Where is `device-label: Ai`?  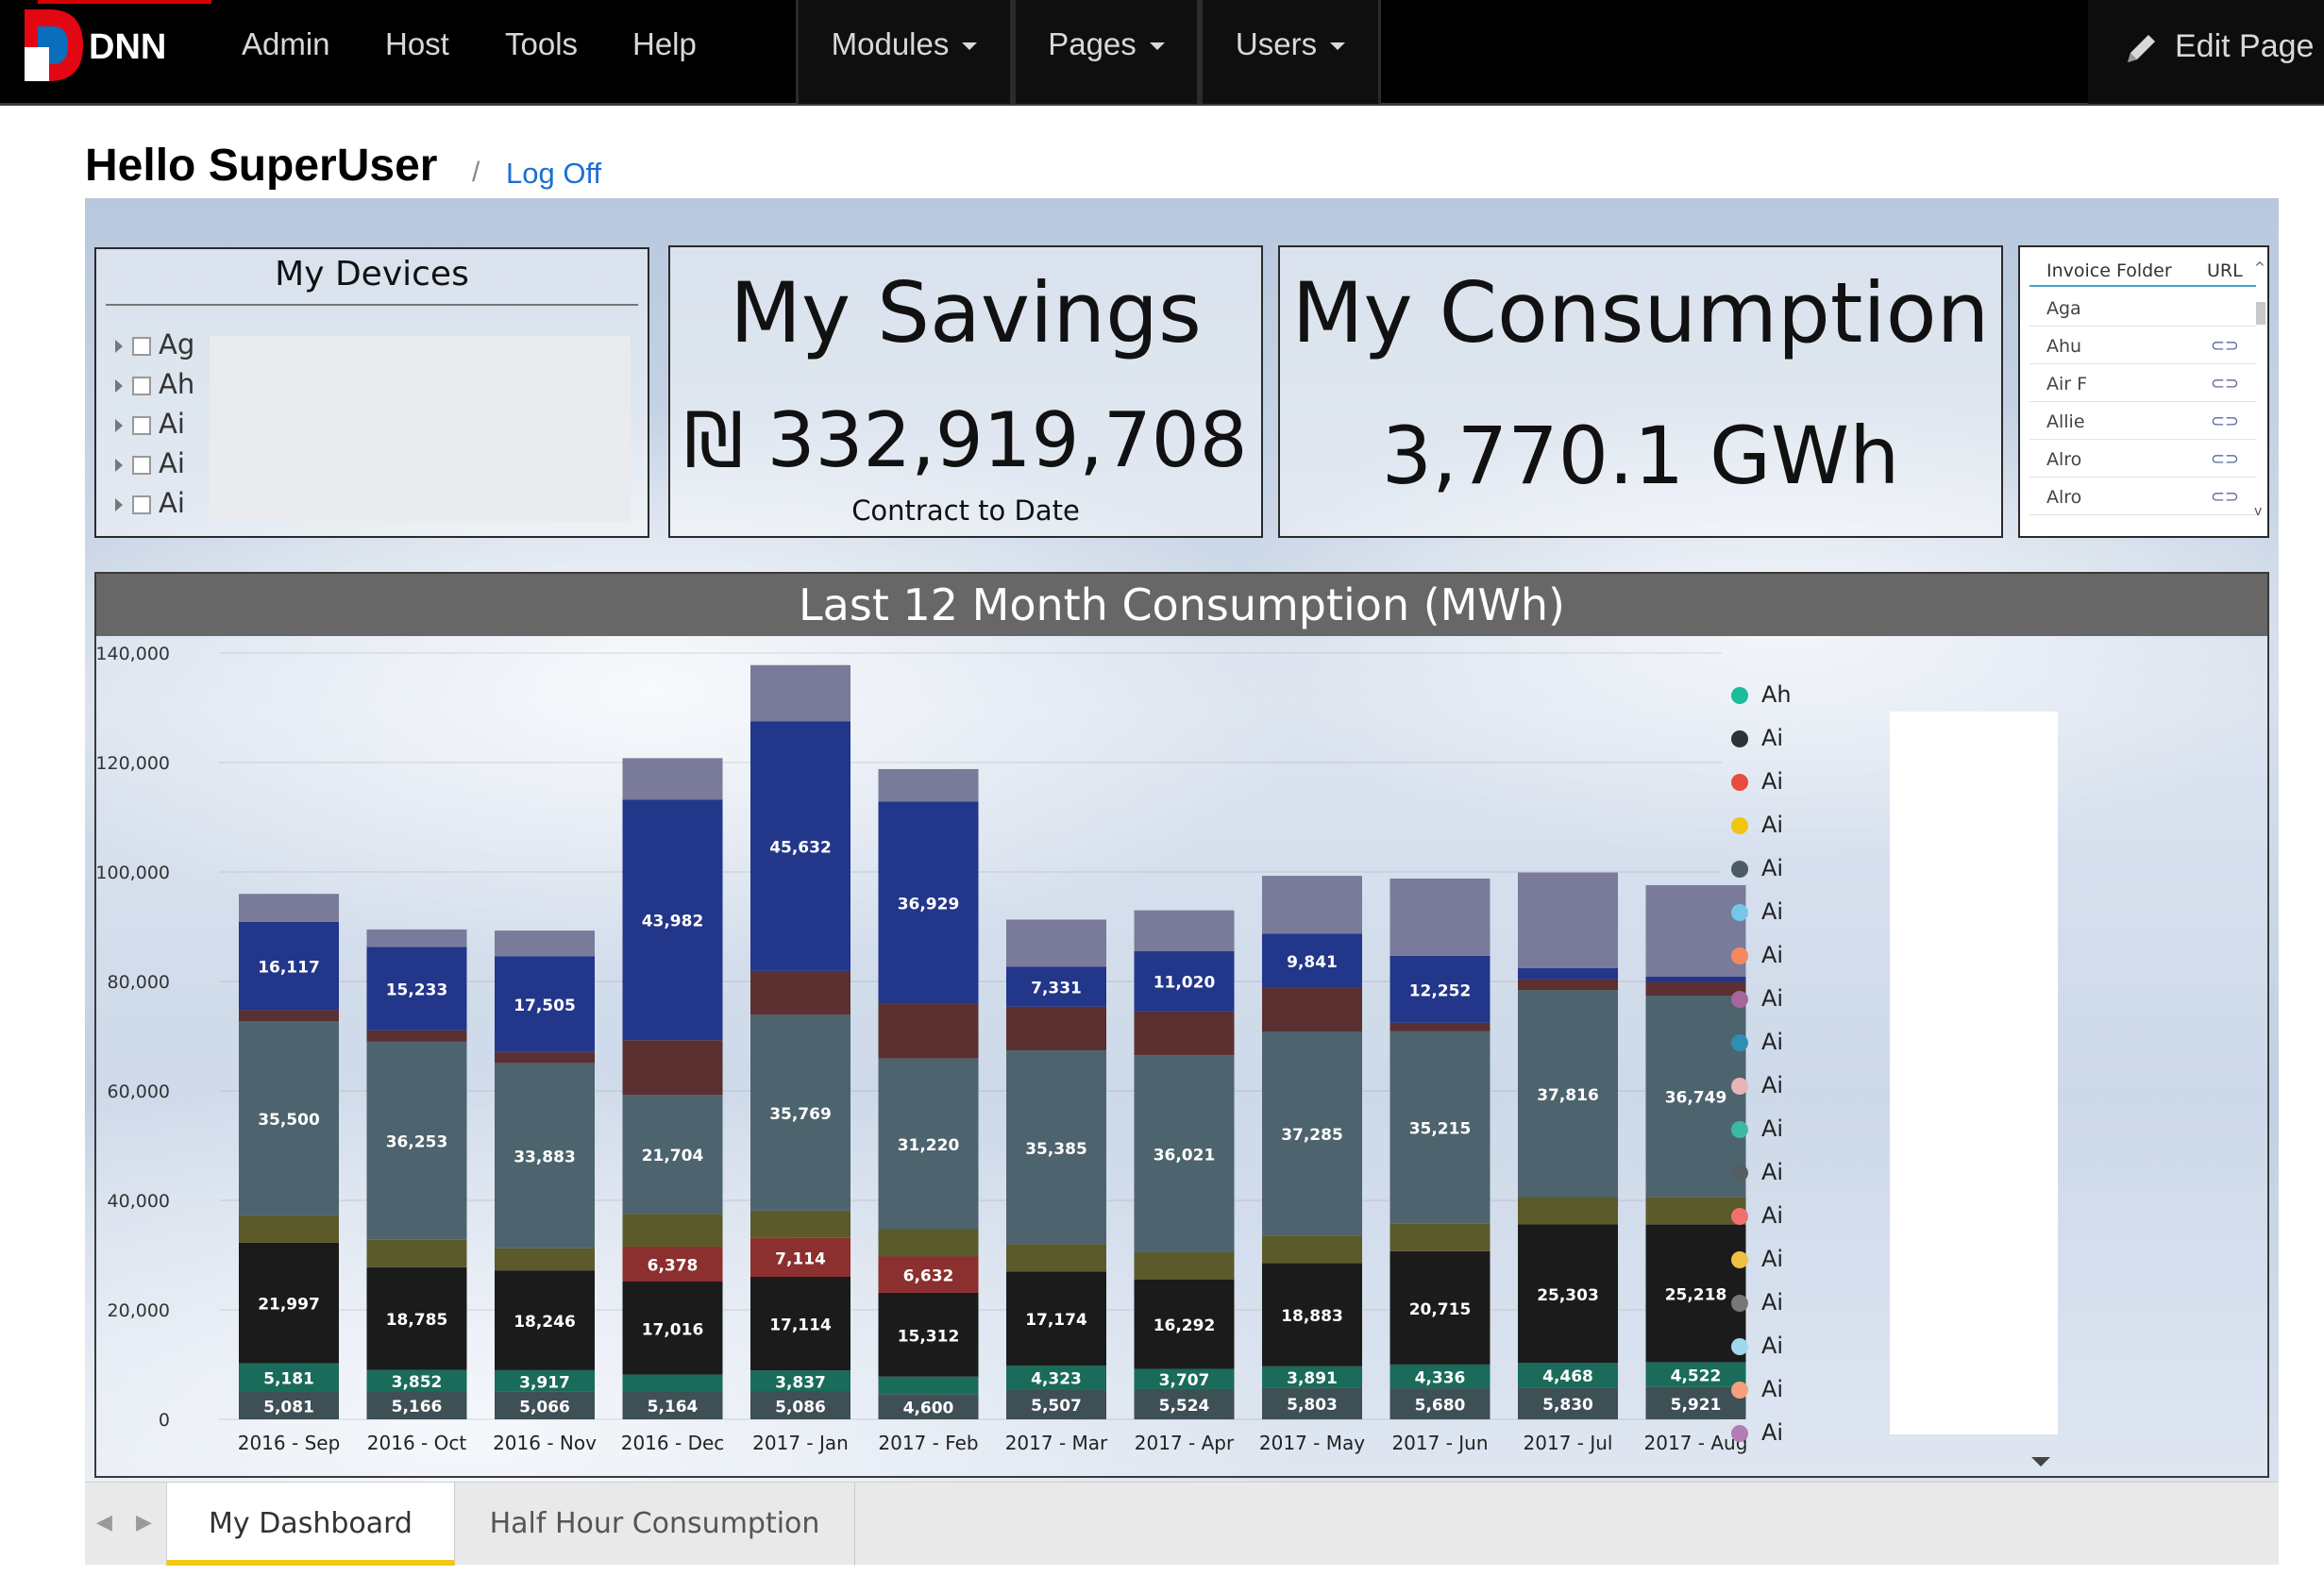 device-label: Ai is located at coordinates (172, 424).